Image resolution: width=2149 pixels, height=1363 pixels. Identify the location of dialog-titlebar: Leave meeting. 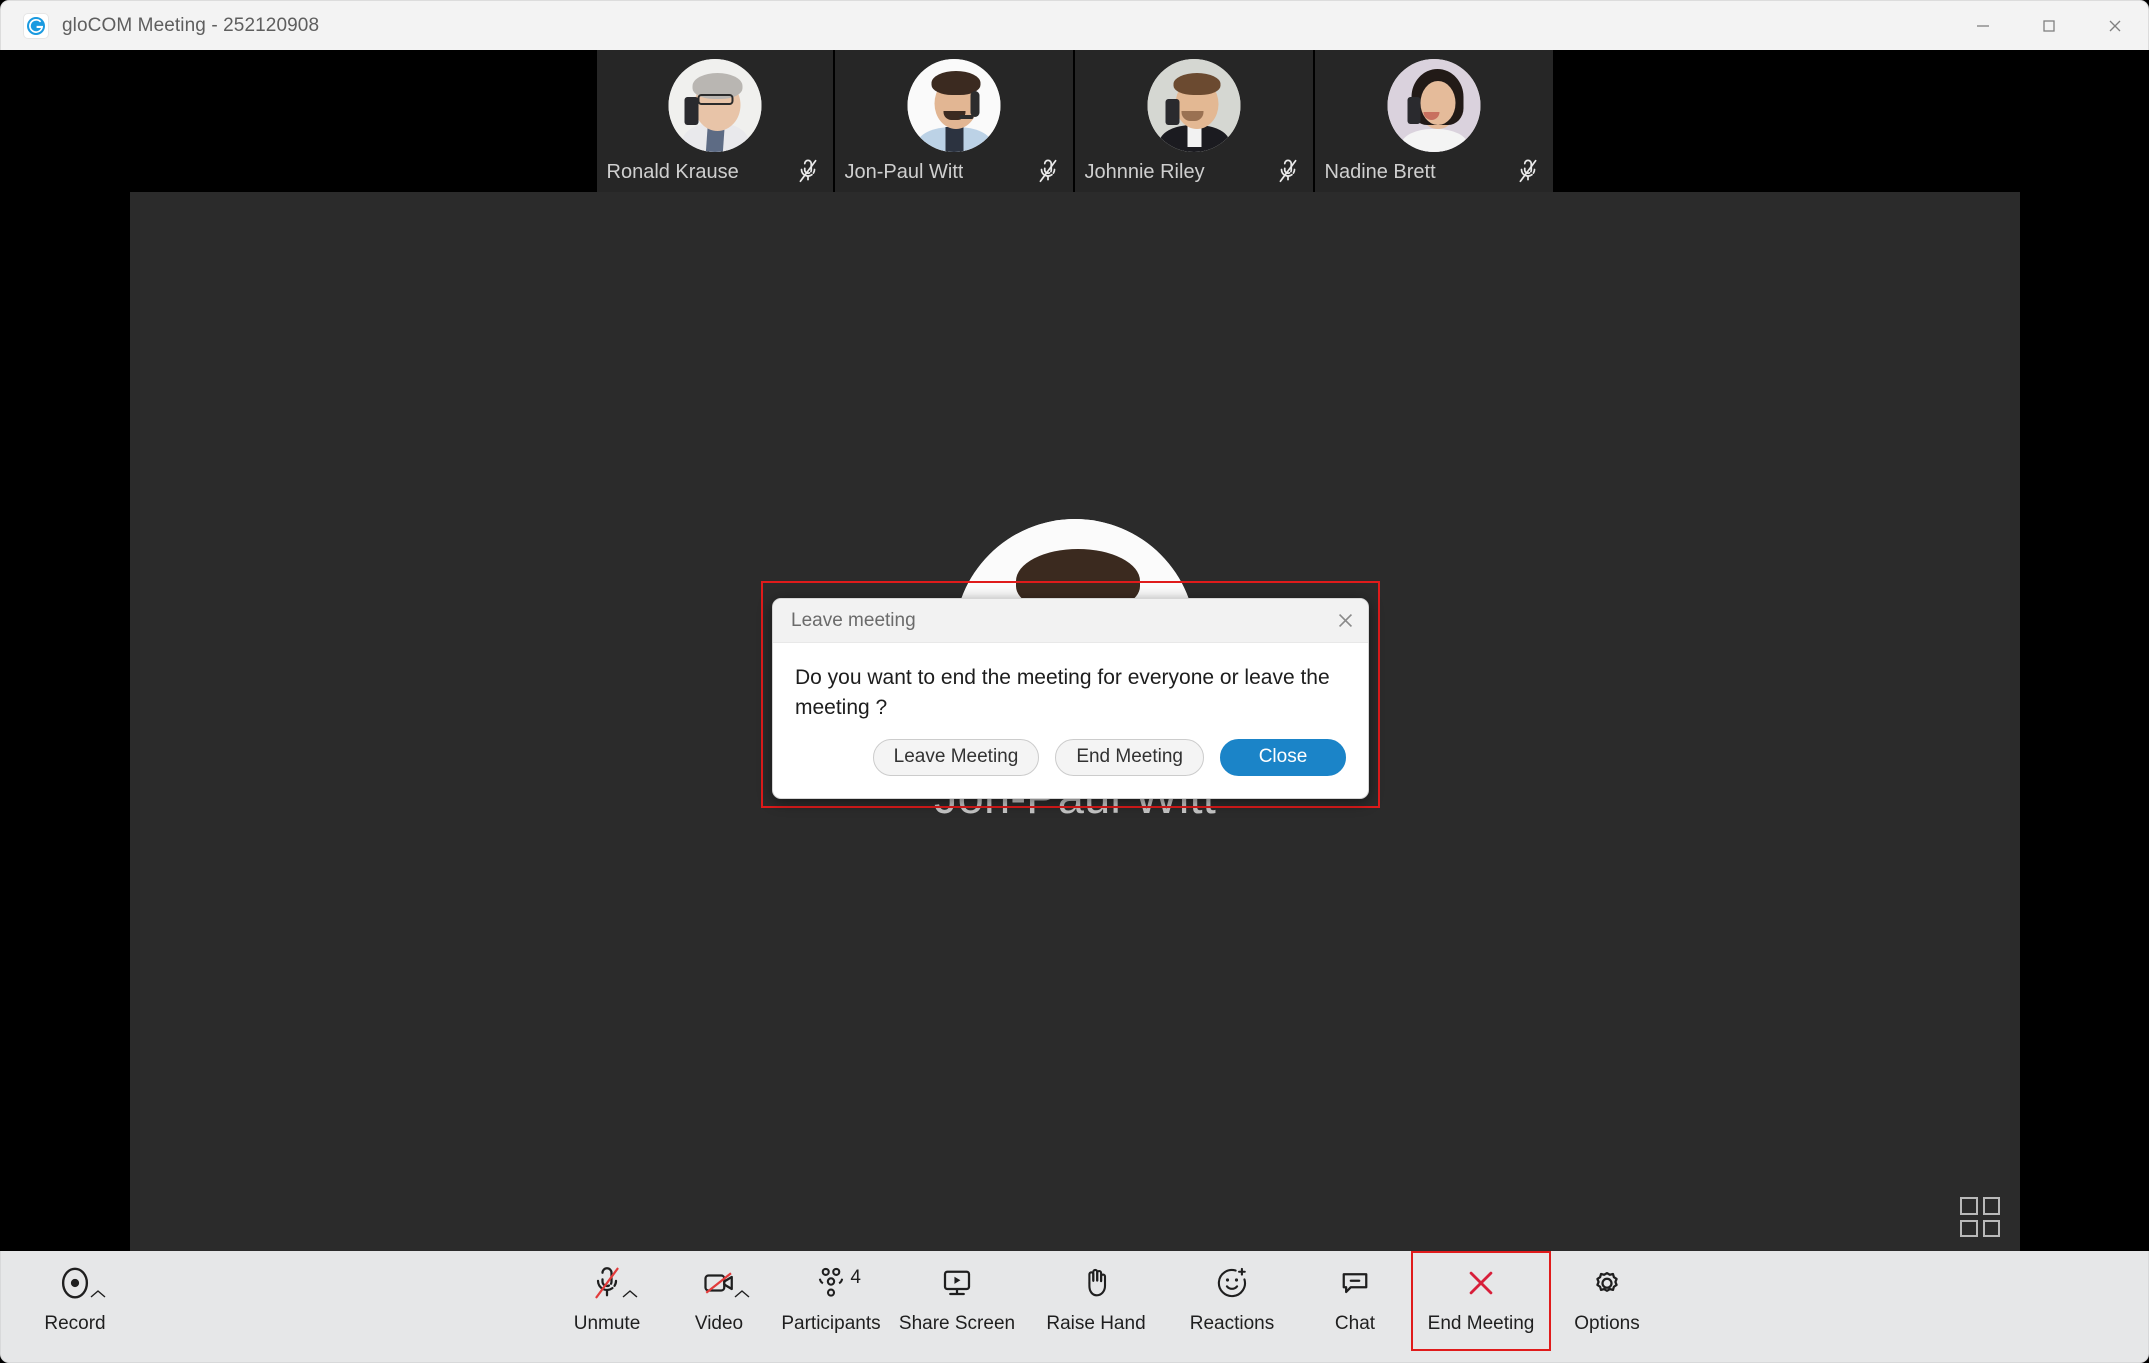
(1070, 621).